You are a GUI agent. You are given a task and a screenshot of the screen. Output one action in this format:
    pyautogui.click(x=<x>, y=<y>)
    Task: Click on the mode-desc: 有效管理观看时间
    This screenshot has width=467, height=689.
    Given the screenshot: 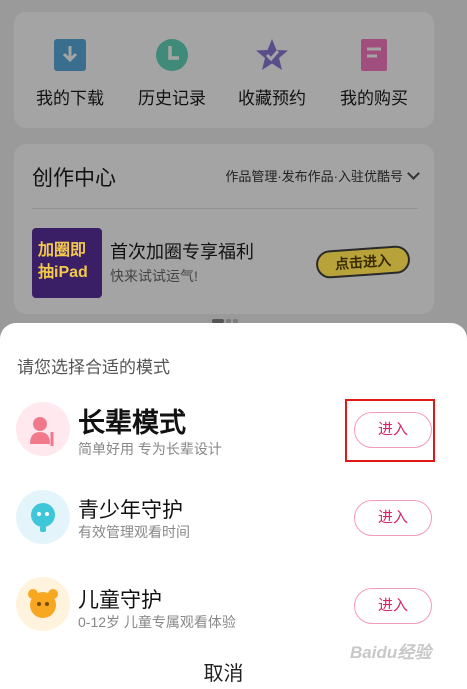 What is the action you would take?
    pyautogui.click(x=134, y=532)
    